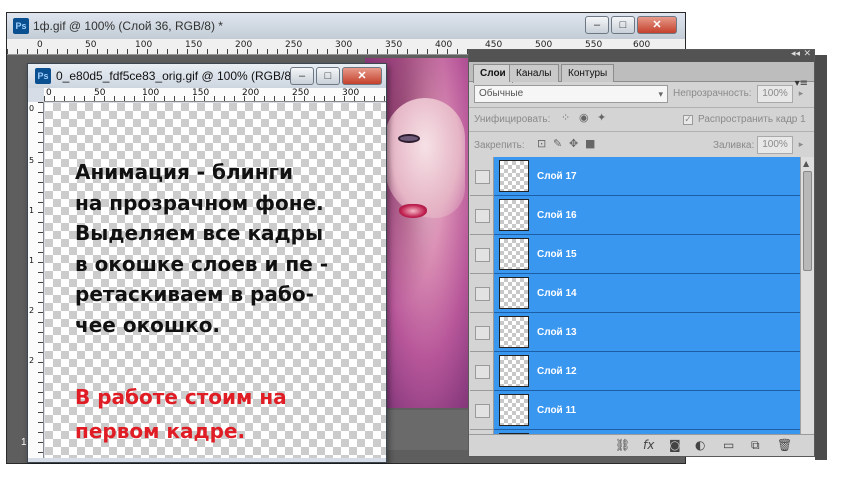 This screenshot has height=481, width=851. Describe the element at coordinates (635, 254) in the screenshot. I see `layer-row: Слой 15` at that location.